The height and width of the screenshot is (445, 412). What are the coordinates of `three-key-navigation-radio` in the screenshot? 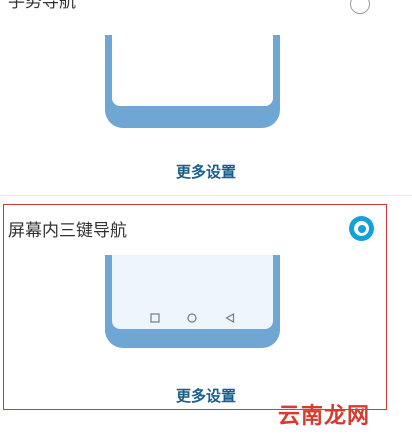 It's located at (361, 228).